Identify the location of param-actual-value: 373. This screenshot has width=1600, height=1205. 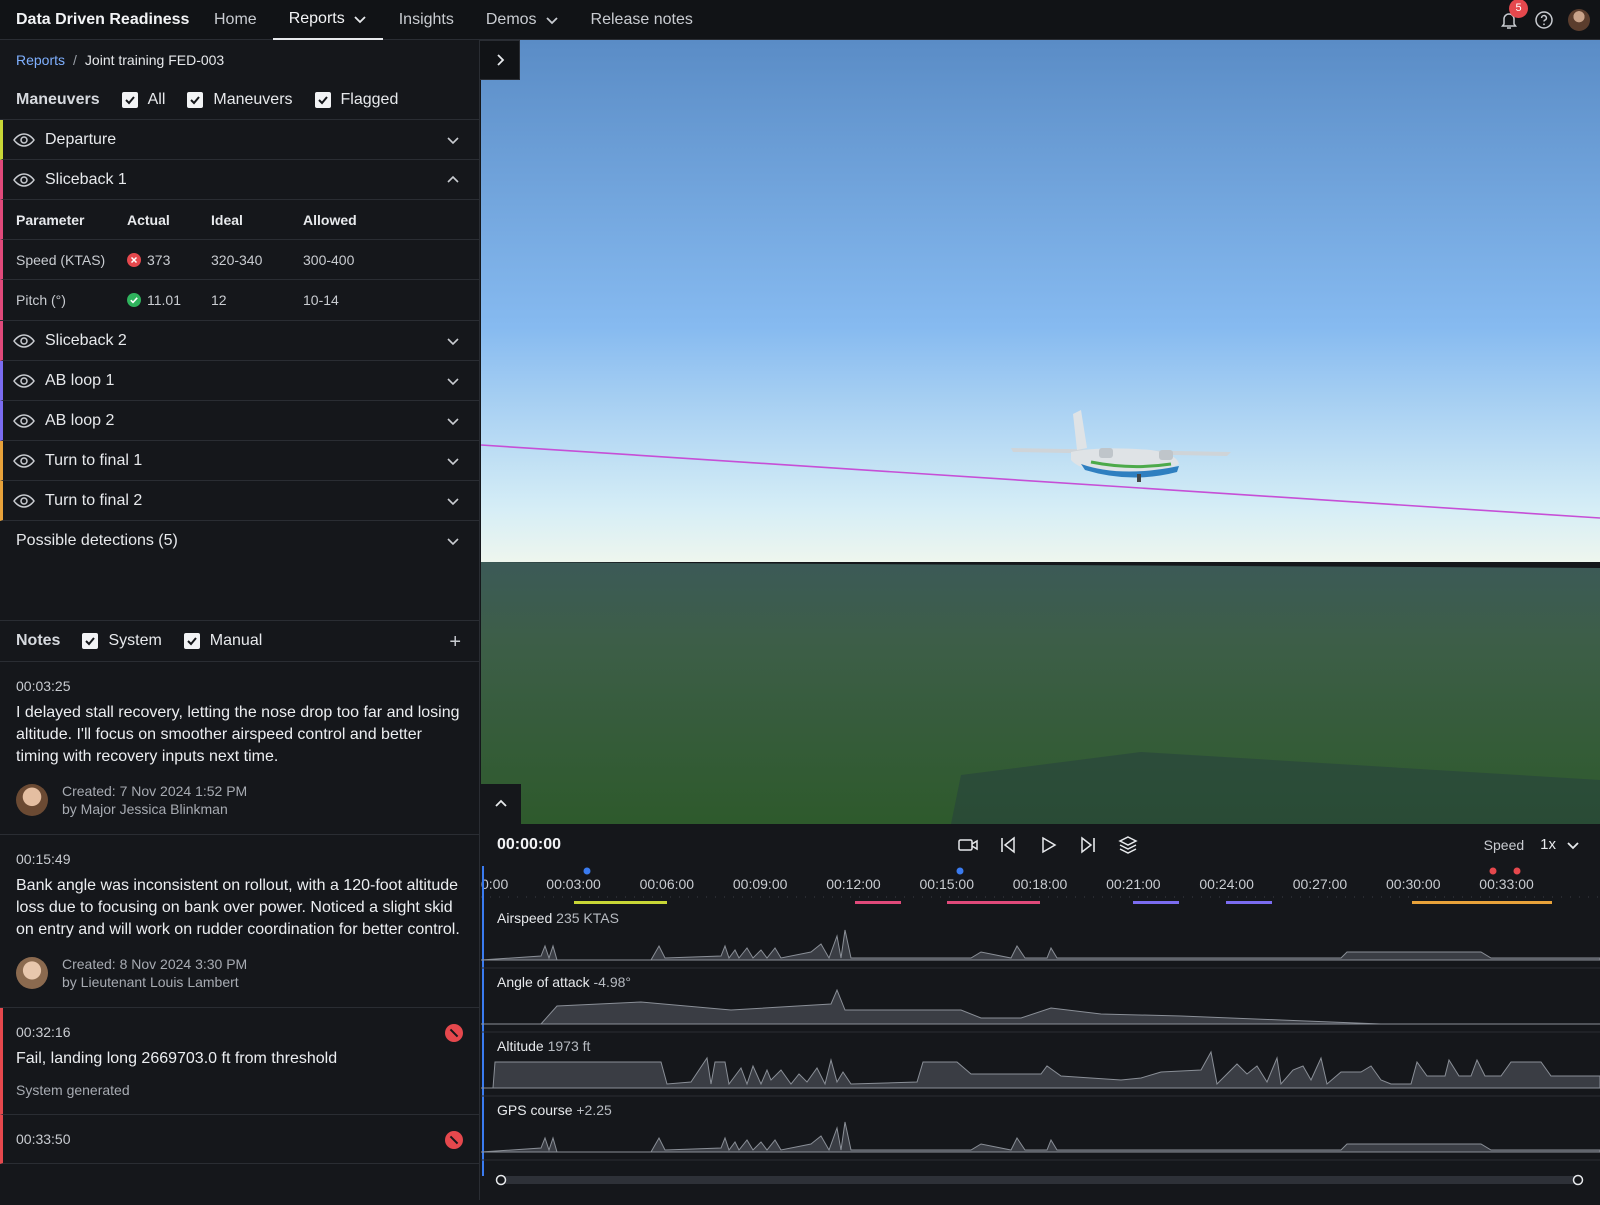
(159, 259).